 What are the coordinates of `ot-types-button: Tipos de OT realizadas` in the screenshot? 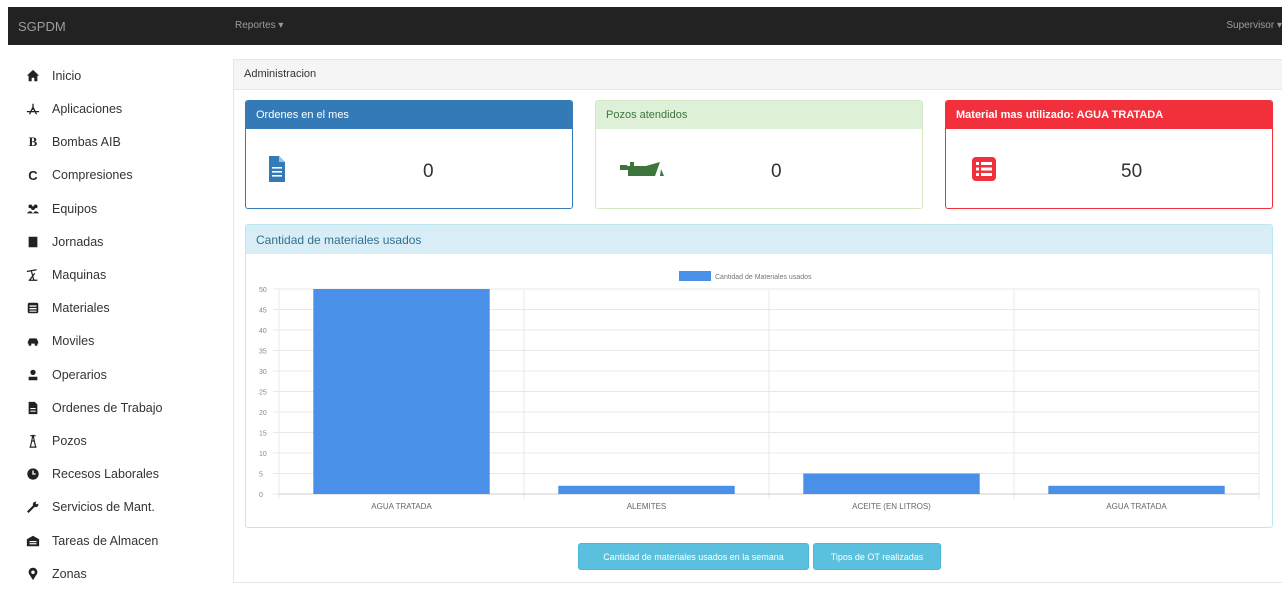 It's located at (877, 556).